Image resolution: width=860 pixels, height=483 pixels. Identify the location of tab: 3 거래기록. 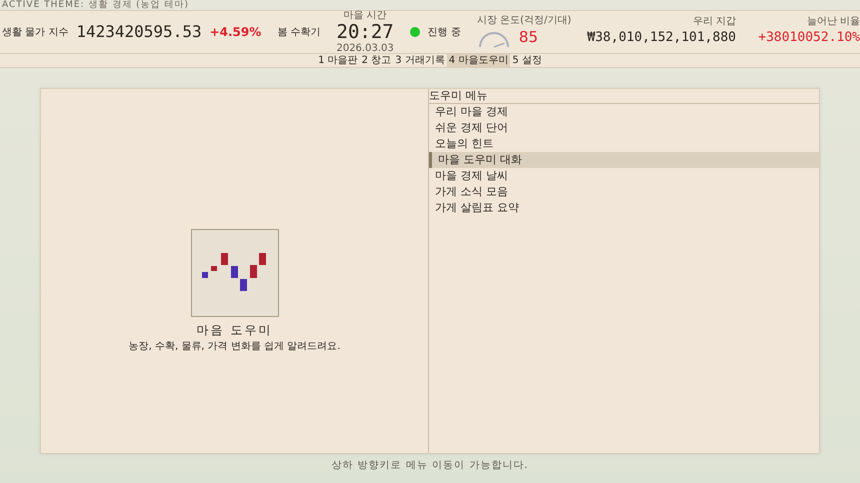
(420, 60).